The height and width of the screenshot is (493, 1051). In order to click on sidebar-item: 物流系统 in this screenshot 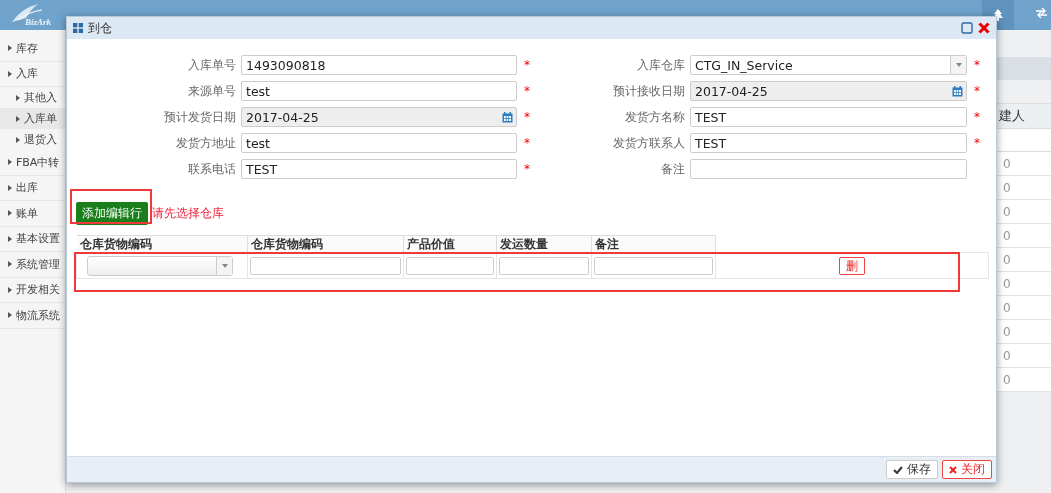, I will do `click(32, 316)`.